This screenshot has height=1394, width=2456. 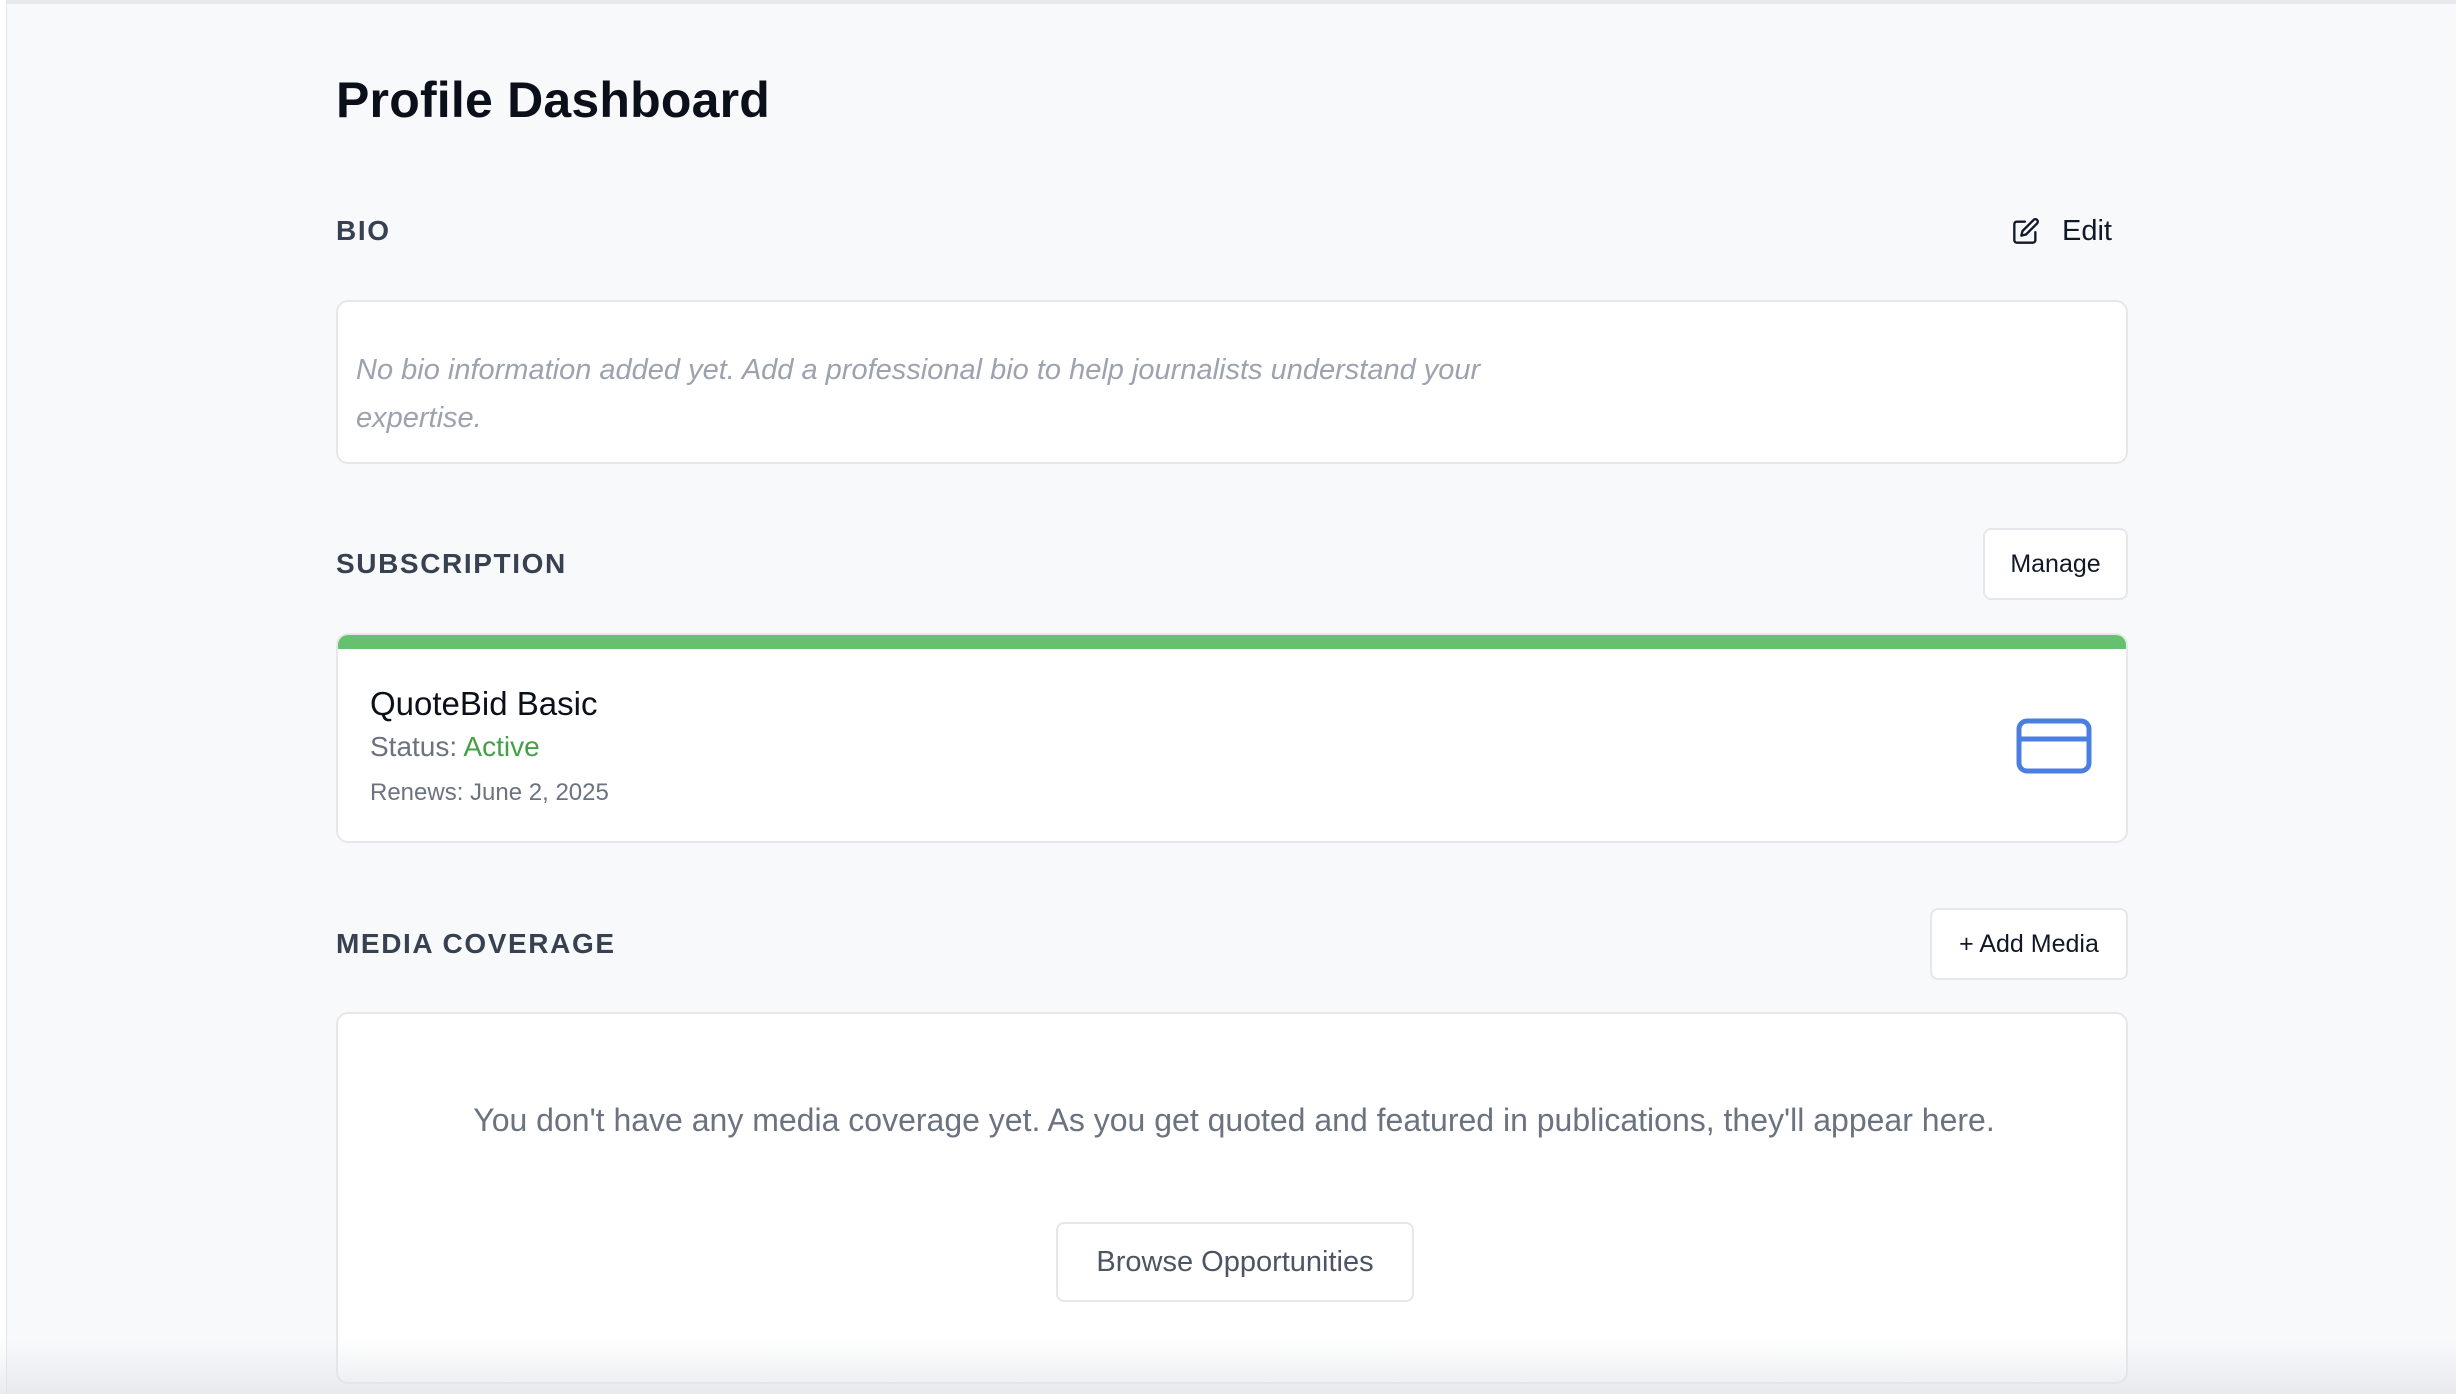 What do you see at coordinates (2026, 231) in the screenshot?
I see `edit-icon` at bounding box center [2026, 231].